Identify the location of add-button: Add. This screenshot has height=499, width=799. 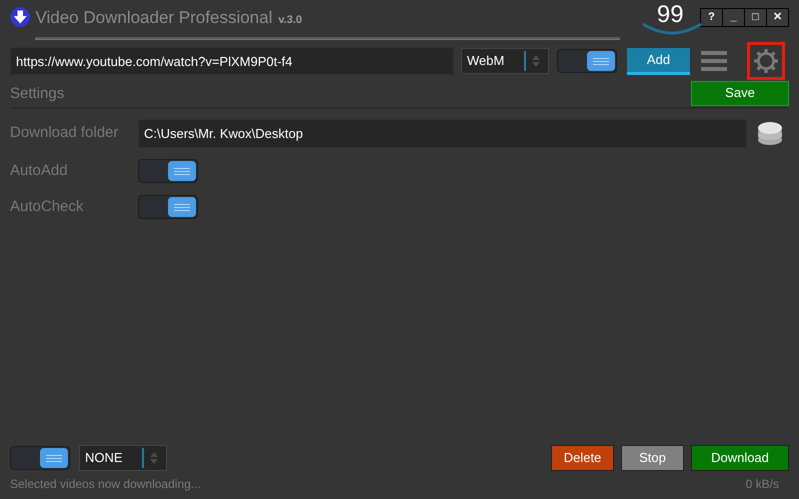
(658, 61).